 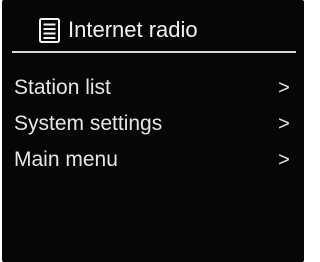 I want to click on menu-item-main-menu: Main menu >, so click(x=155, y=160).